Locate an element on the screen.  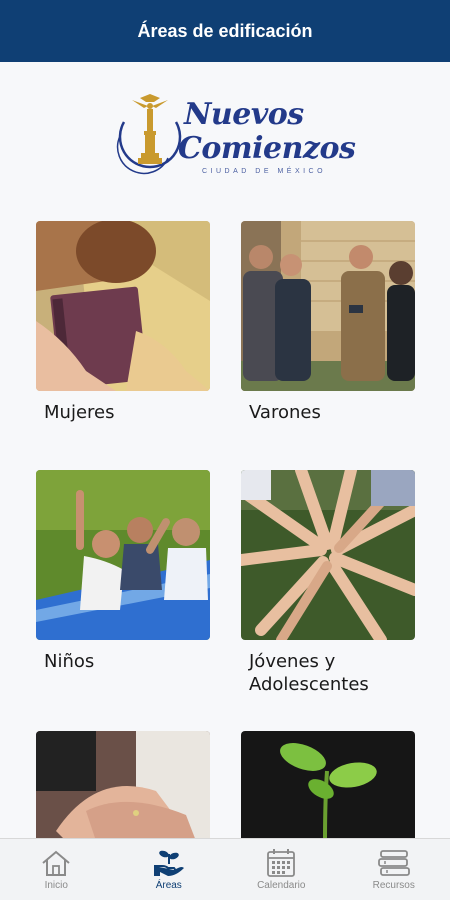
logo-line-3: CIUDAD DE MÉXICO is located at coordinates (264, 171).